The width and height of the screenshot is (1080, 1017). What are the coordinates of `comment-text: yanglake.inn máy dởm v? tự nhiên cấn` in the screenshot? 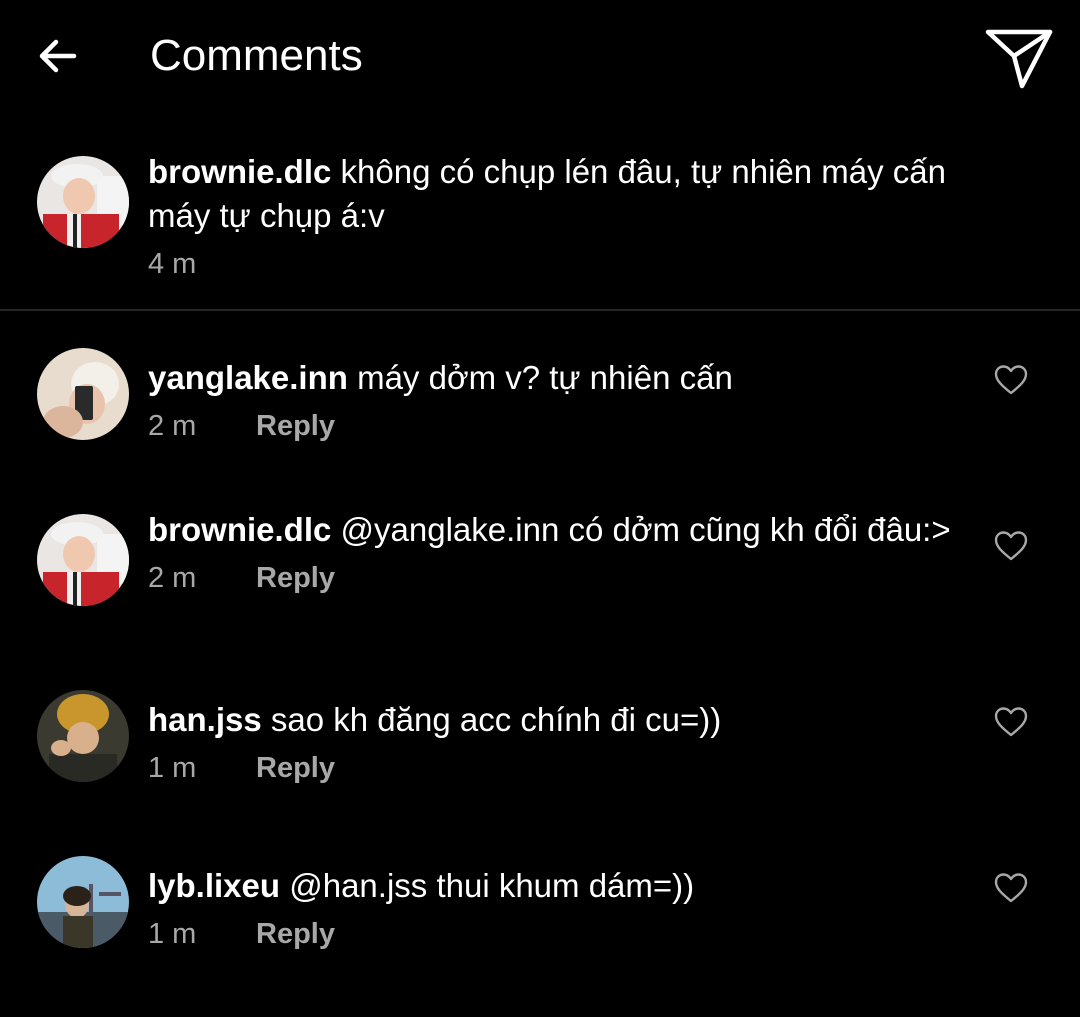 It's located at (563, 378).